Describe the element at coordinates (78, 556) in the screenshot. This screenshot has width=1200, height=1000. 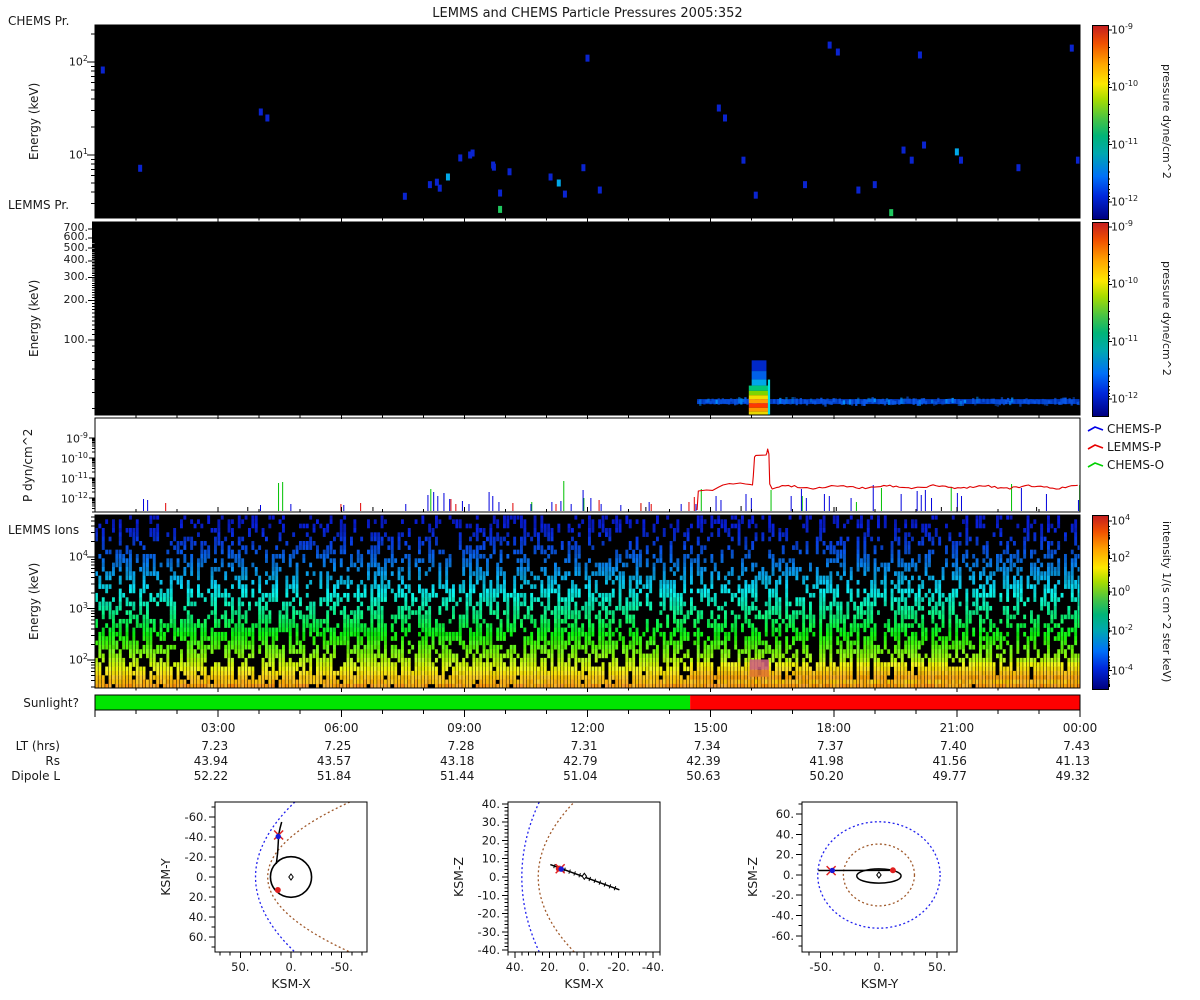
I see `ions-ytick: 104` at that location.